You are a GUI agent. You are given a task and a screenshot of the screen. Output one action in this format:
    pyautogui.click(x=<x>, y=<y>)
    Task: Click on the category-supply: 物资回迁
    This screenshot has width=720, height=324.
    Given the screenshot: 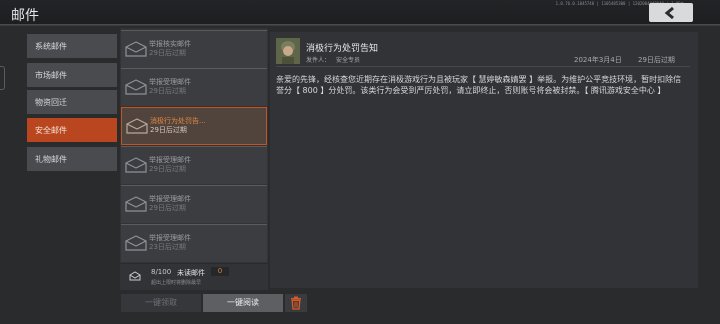 What is the action you would take?
    pyautogui.click(x=72, y=102)
    